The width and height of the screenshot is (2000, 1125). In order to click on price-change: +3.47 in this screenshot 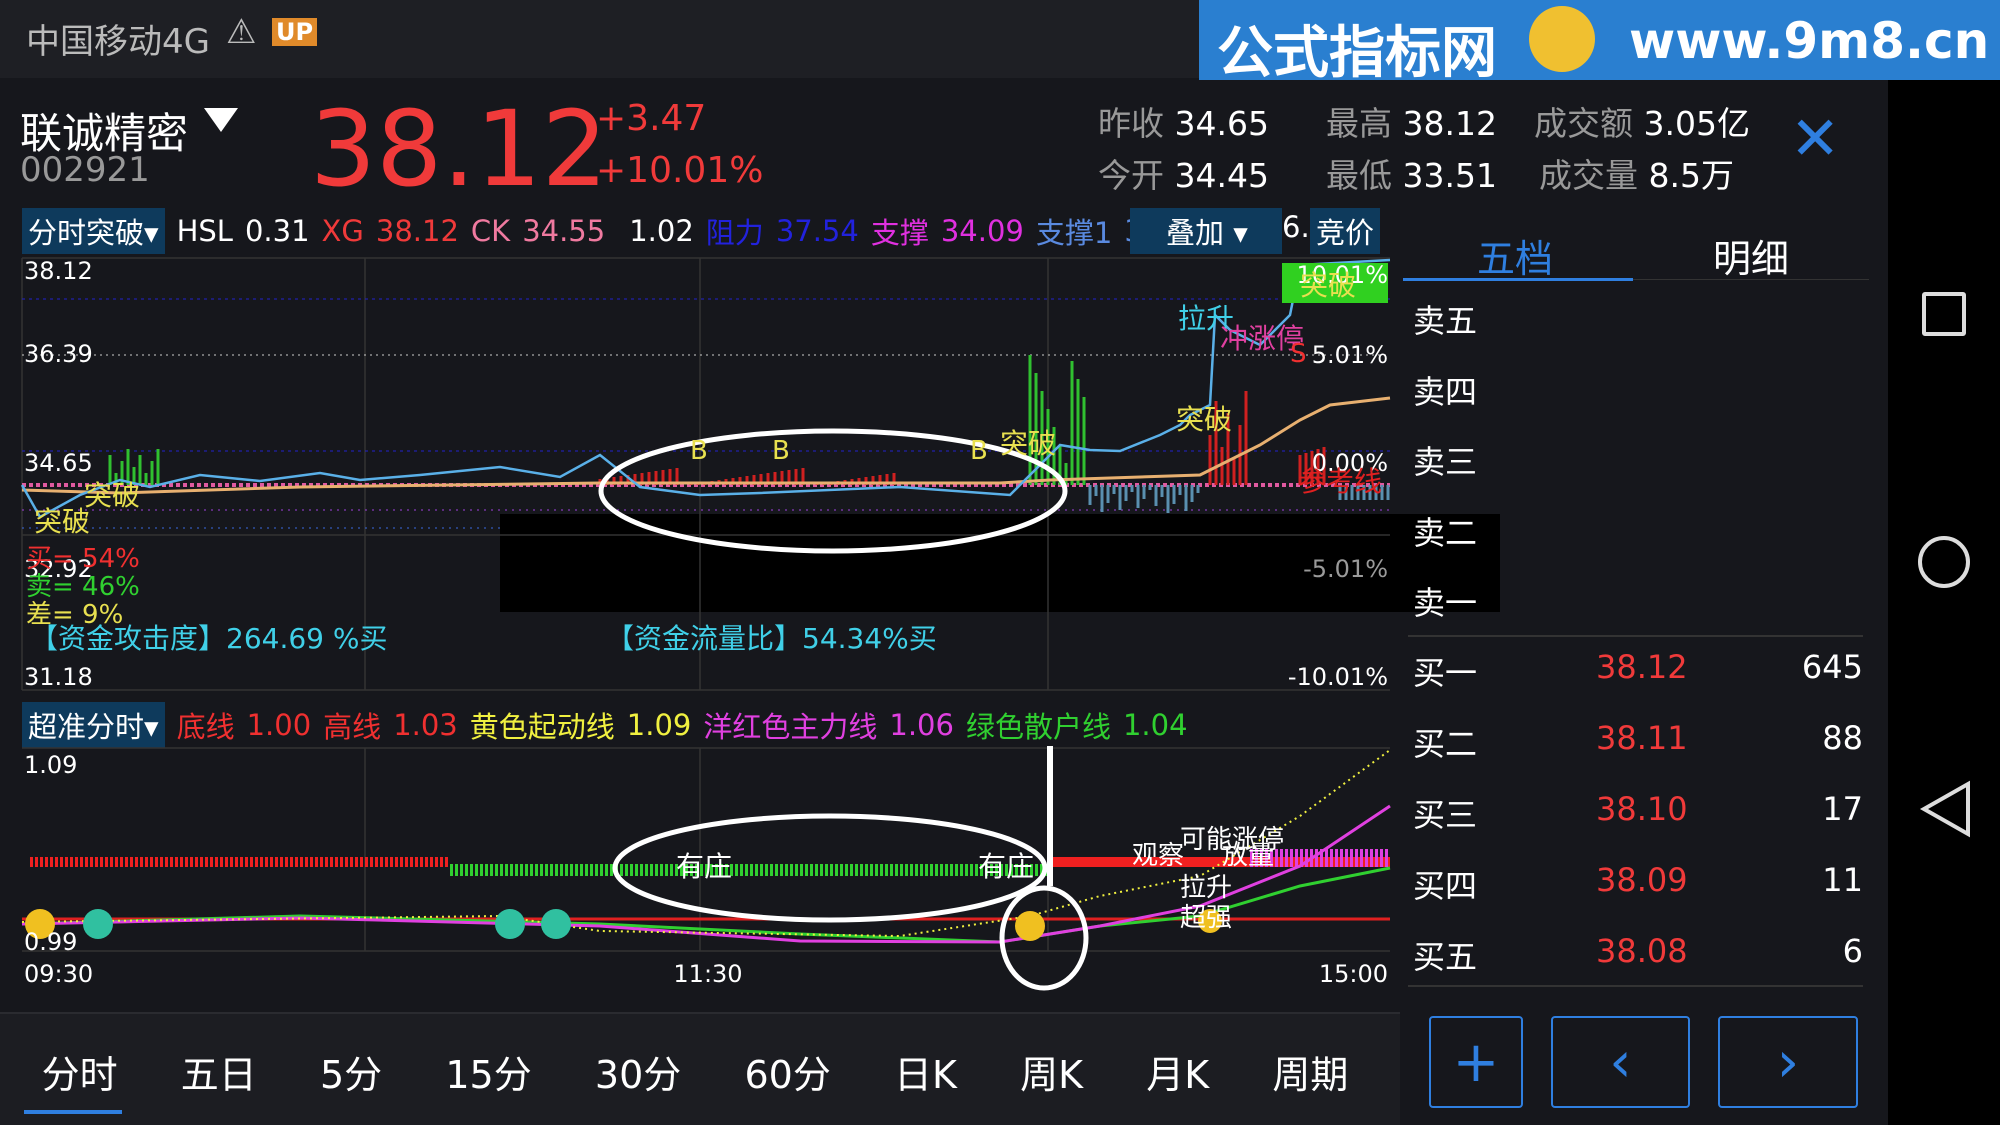, I will do `click(651, 118)`.